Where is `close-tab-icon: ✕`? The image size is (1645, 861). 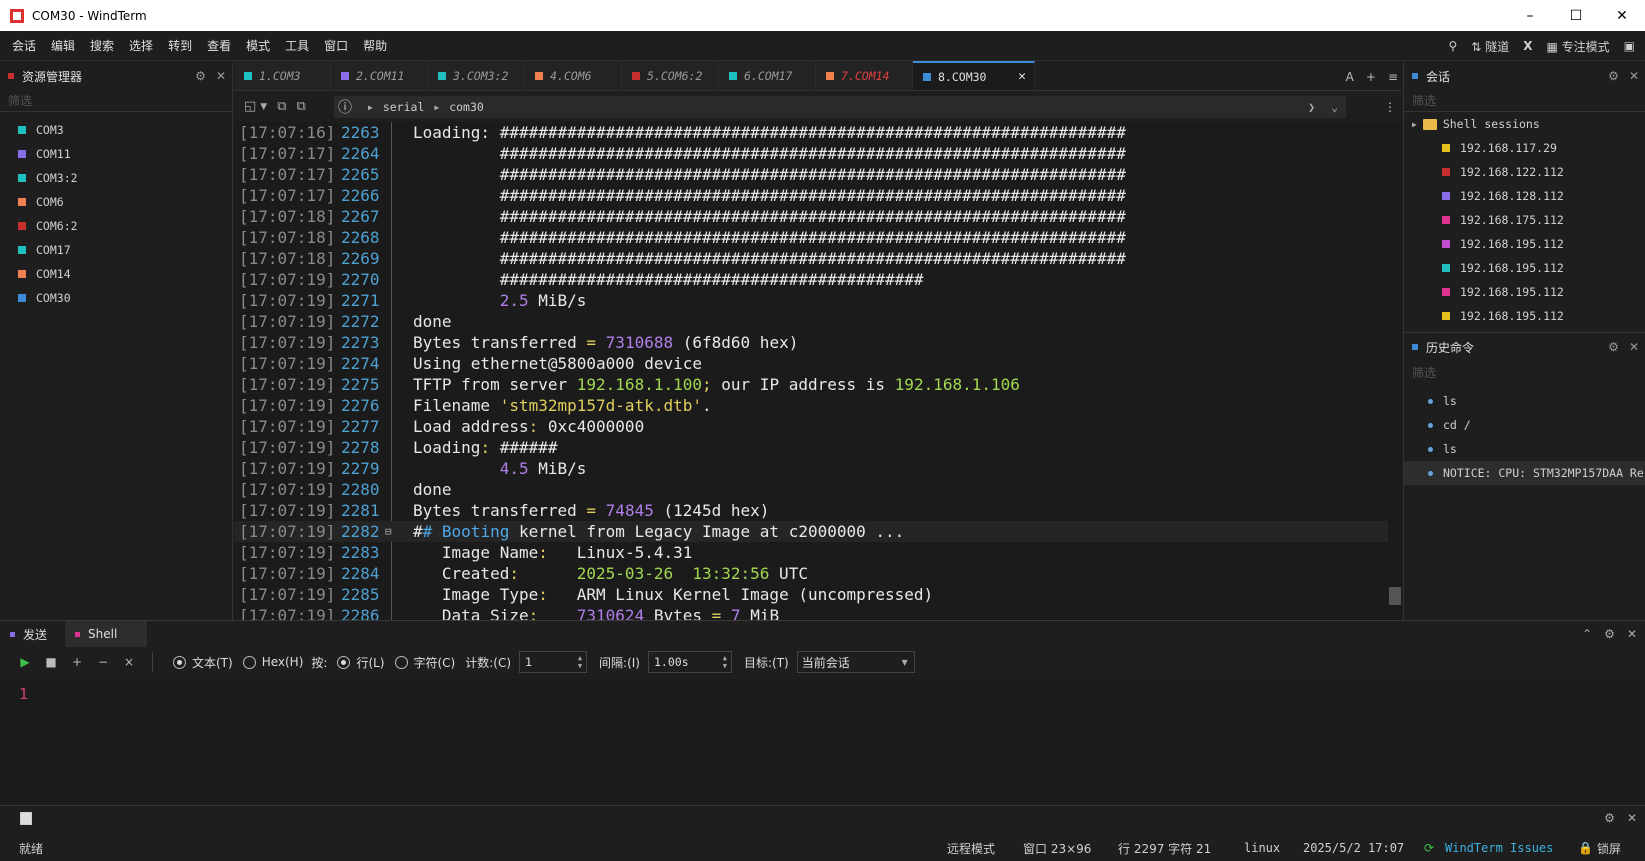 close-tab-icon: ✕ is located at coordinates (1022, 76).